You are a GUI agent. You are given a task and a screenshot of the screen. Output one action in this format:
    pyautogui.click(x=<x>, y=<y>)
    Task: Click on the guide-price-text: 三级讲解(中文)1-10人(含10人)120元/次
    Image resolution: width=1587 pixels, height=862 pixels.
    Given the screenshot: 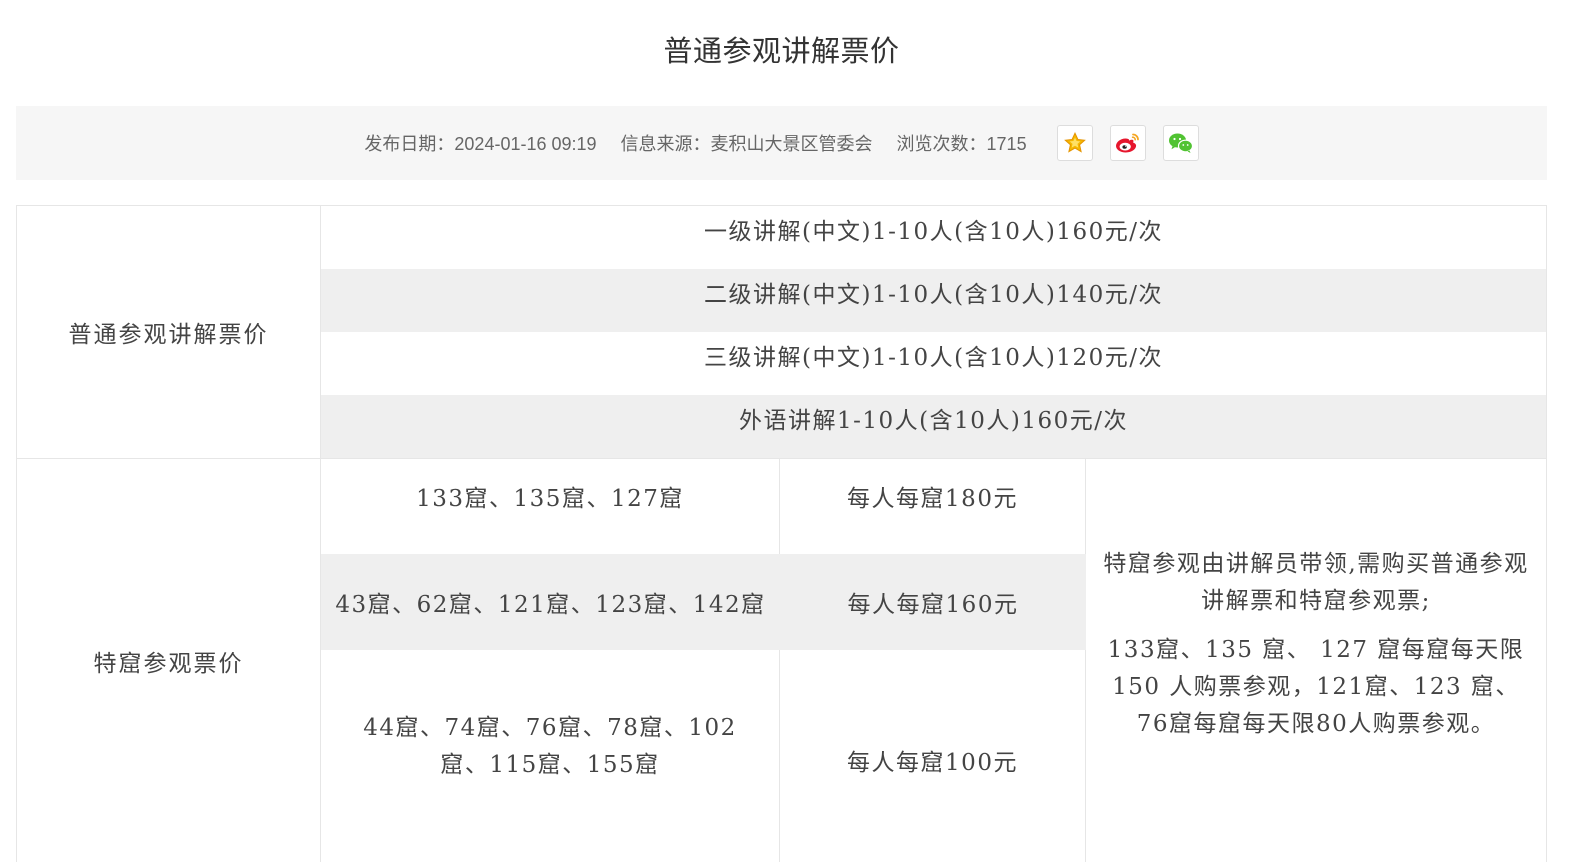 What is the action you would take?
    pyautogui.click(x=933, y=358)
    